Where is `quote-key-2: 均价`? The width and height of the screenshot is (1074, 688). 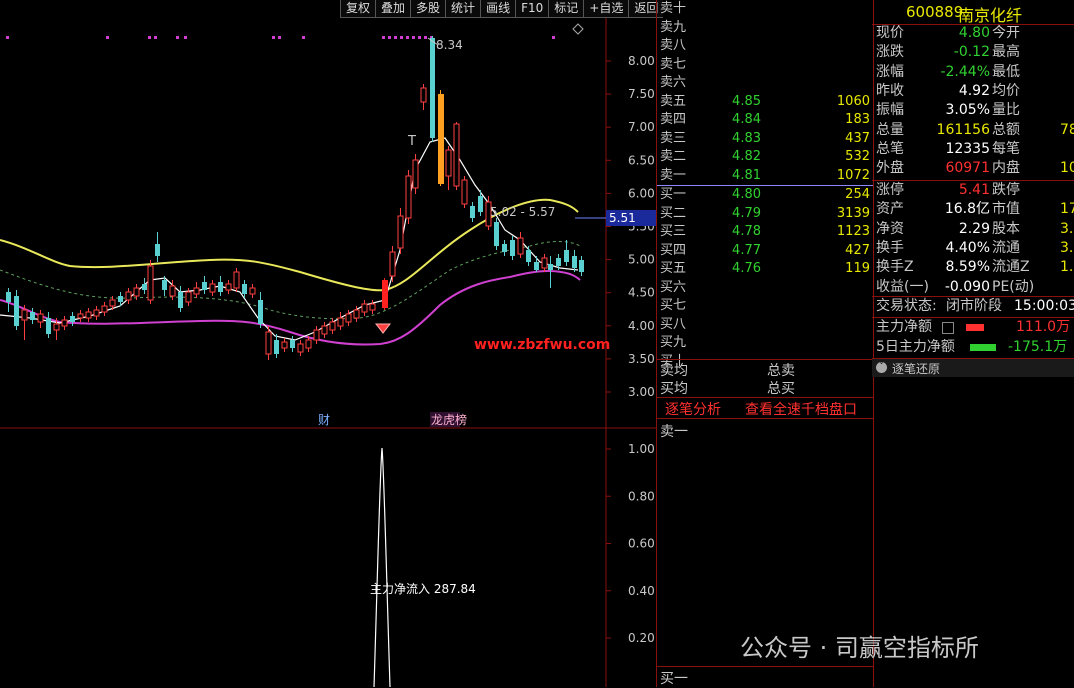
quote-key-2: 均价 is located at coordinates (1006, 90).